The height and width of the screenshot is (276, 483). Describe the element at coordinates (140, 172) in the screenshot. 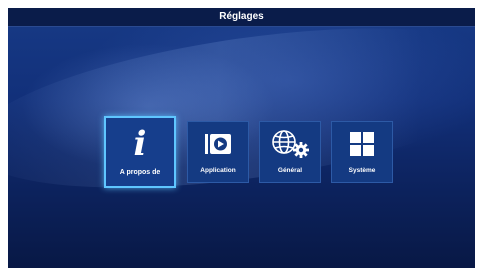

I see `tile-label-about: A propos de` at that location.